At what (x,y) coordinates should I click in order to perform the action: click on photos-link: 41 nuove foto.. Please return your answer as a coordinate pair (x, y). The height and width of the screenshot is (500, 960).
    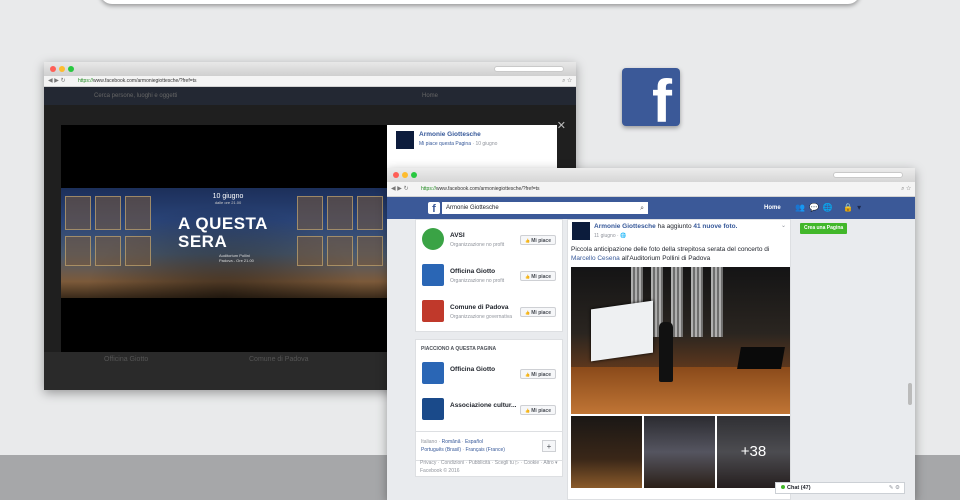
    Looking at the image, I should click on (715, 226).